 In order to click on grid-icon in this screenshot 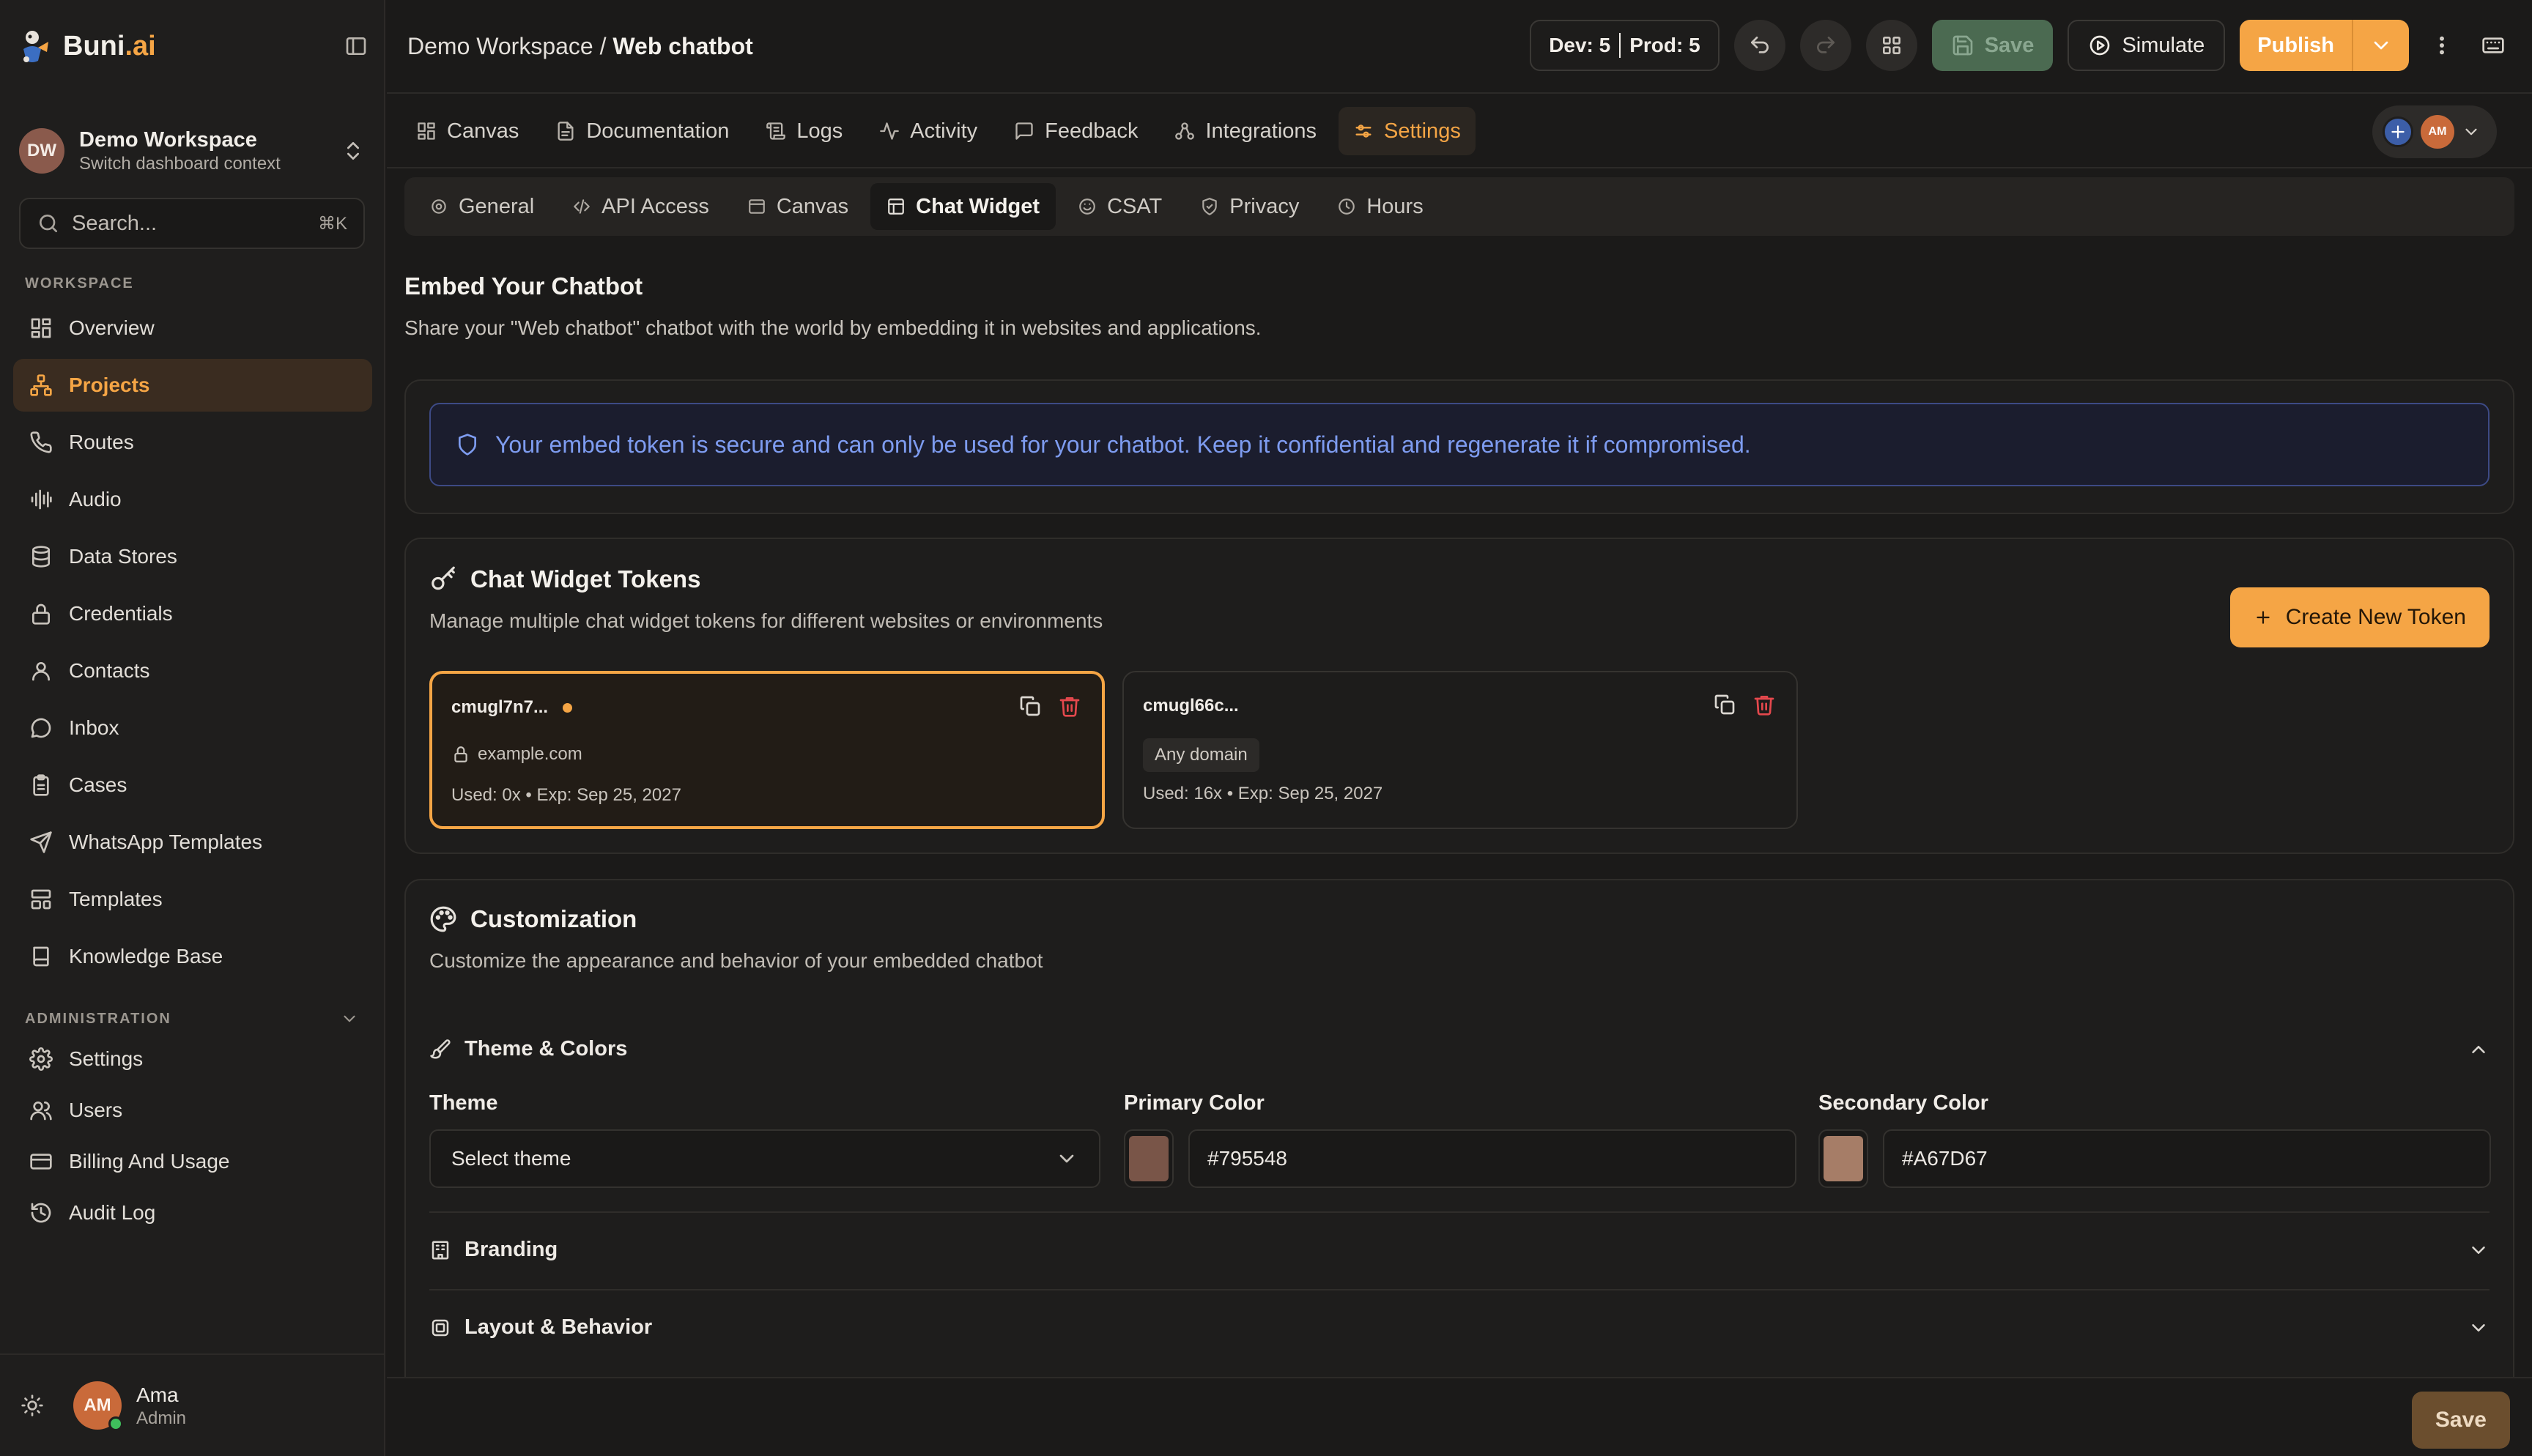, I will do `click(1891, 45)`.